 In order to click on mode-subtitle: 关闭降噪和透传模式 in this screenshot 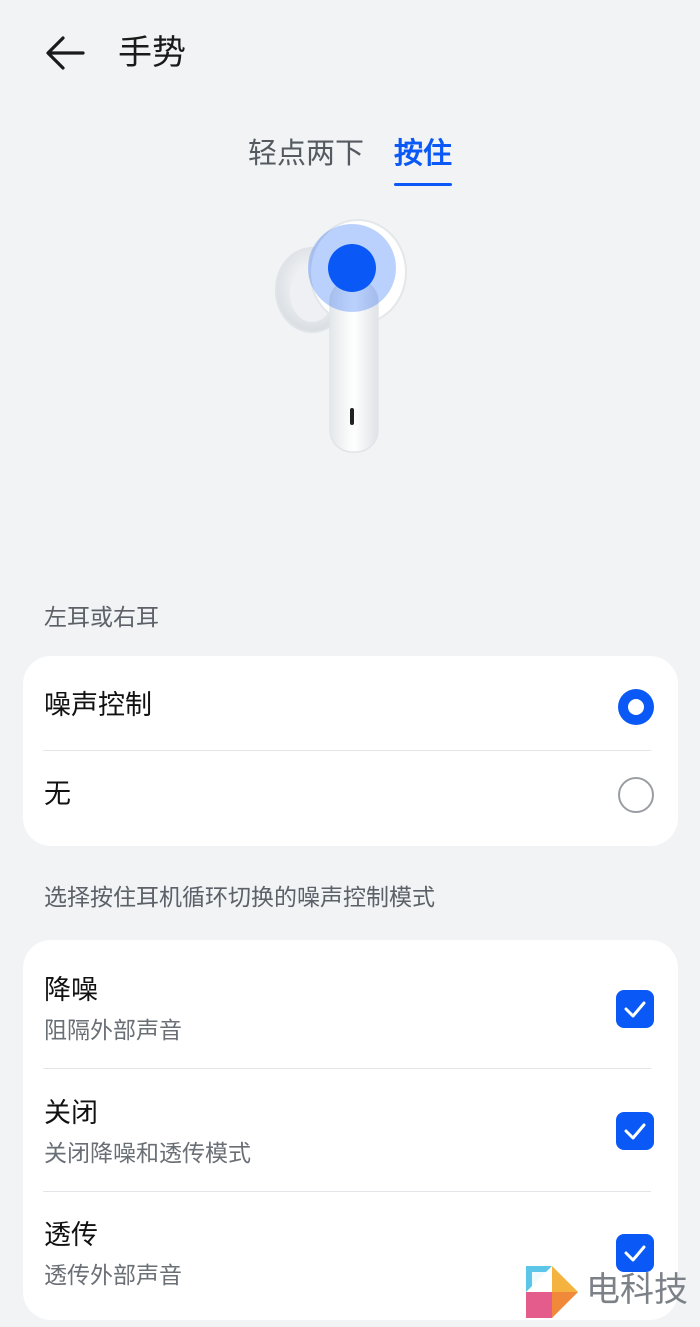, I will do `click(147, 1154)`.